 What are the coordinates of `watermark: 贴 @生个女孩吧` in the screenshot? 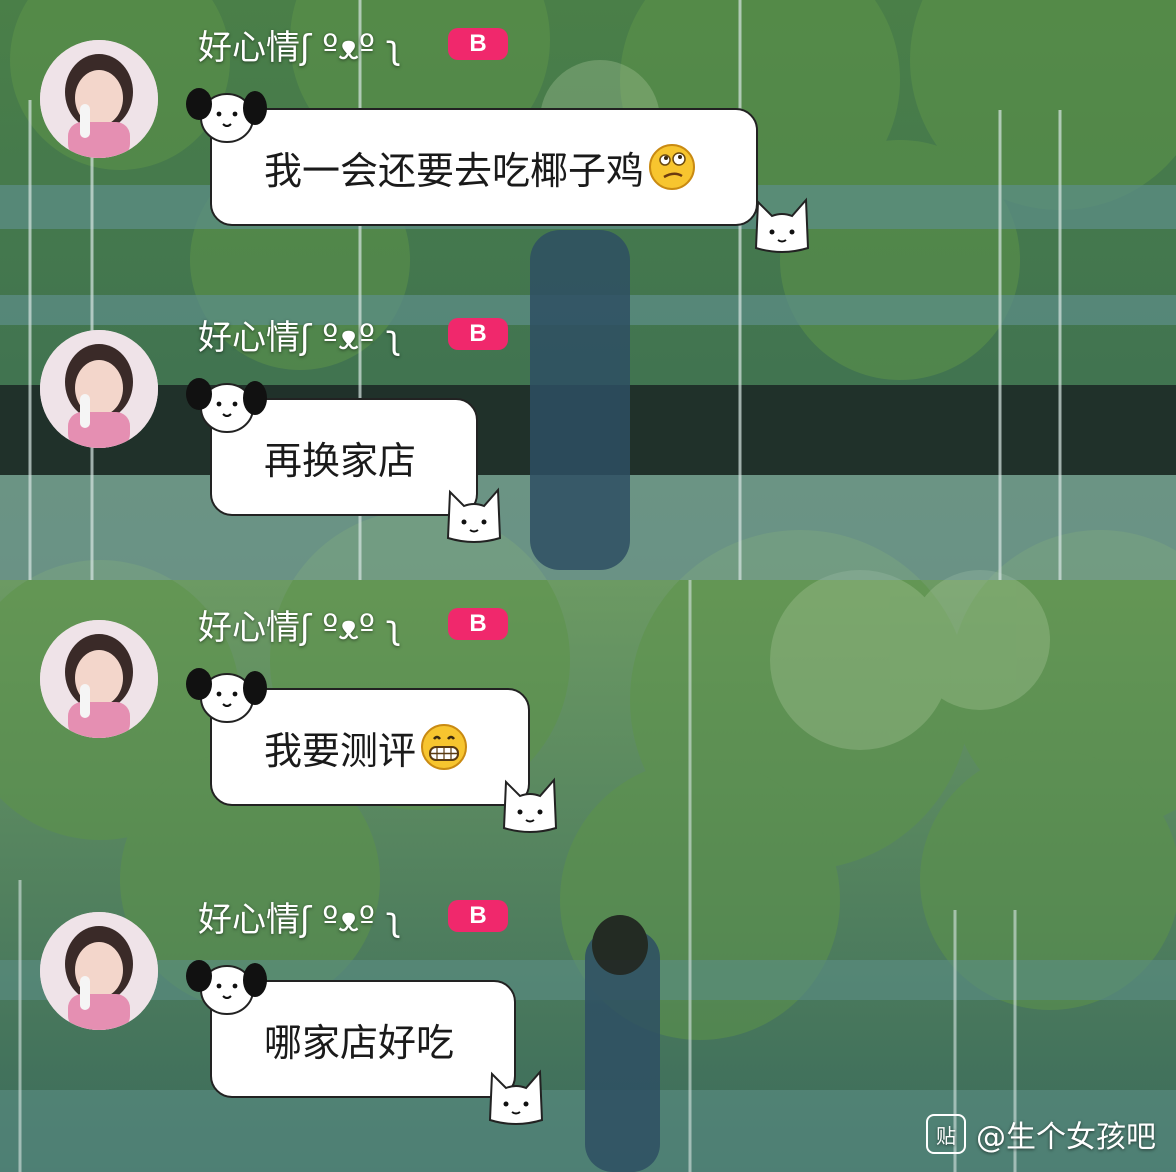 It's located at (1041, 1134).